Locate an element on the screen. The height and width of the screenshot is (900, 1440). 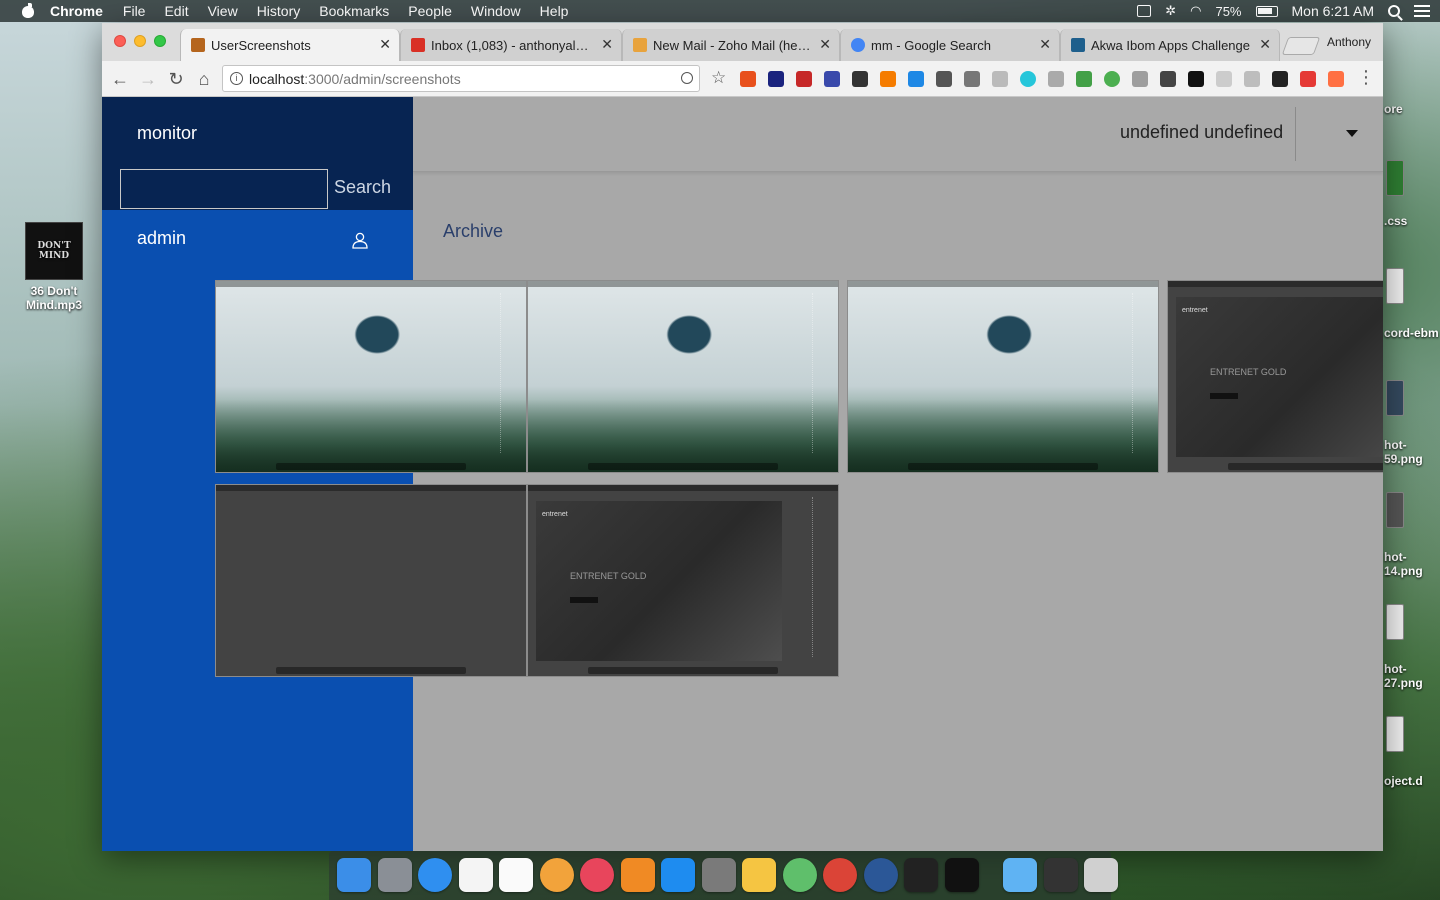
menu-window: Window is located at coordinates (496, 11).